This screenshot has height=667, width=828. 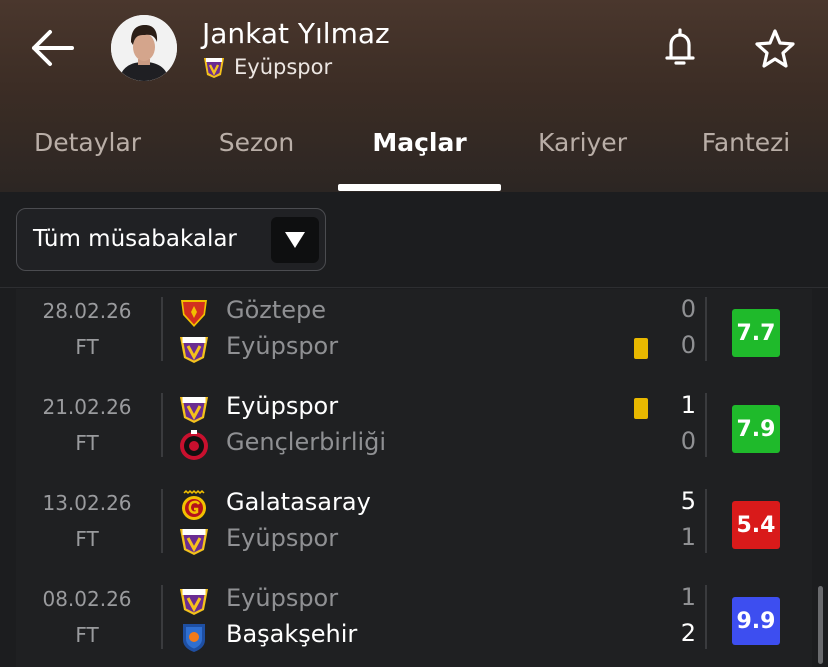 I want to click on tab-bar: Detaylar Sezon Maçlar Kariyer Fantezi, so click(x=414, y=156).